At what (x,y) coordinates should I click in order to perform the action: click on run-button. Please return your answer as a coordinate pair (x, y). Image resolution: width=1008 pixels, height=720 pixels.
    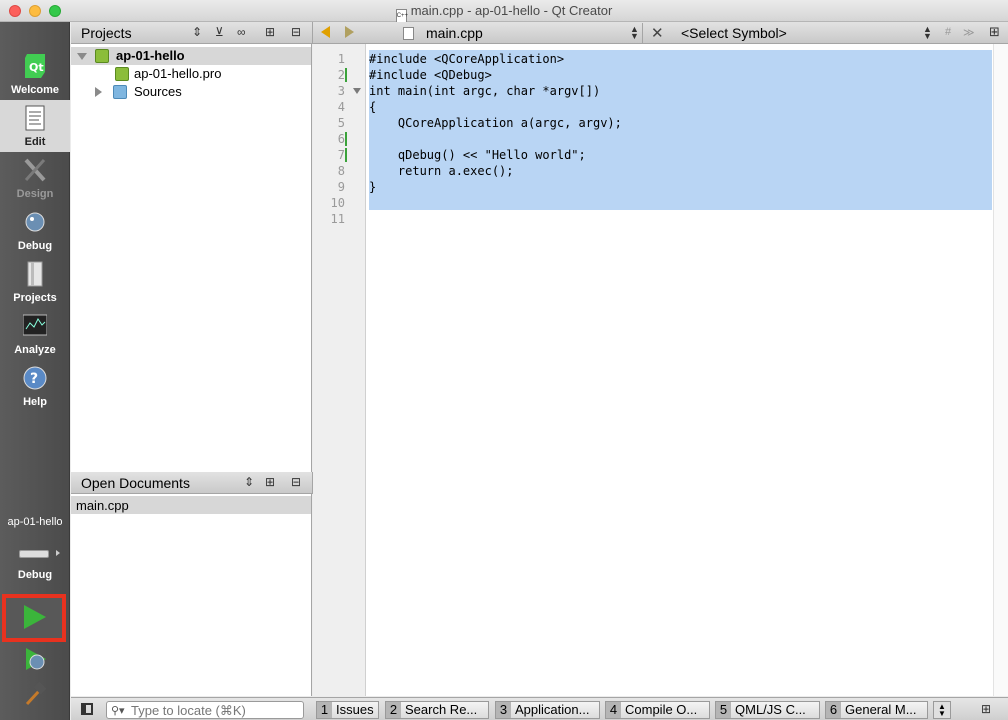
    Looking at the image, I should click on (34, 618).